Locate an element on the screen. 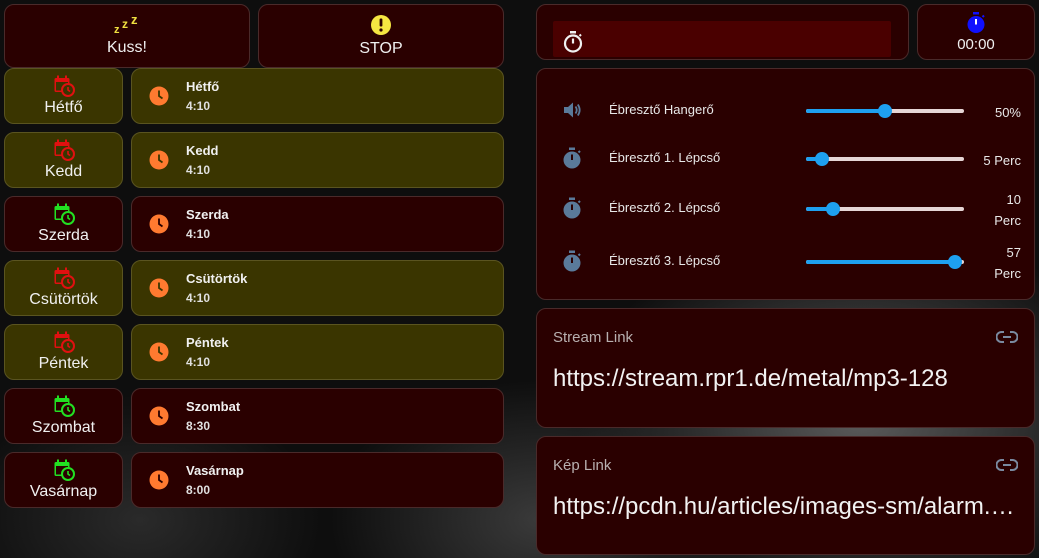  alarm-text: Vasárnap 8:00 is located at coordinates (215, 480).